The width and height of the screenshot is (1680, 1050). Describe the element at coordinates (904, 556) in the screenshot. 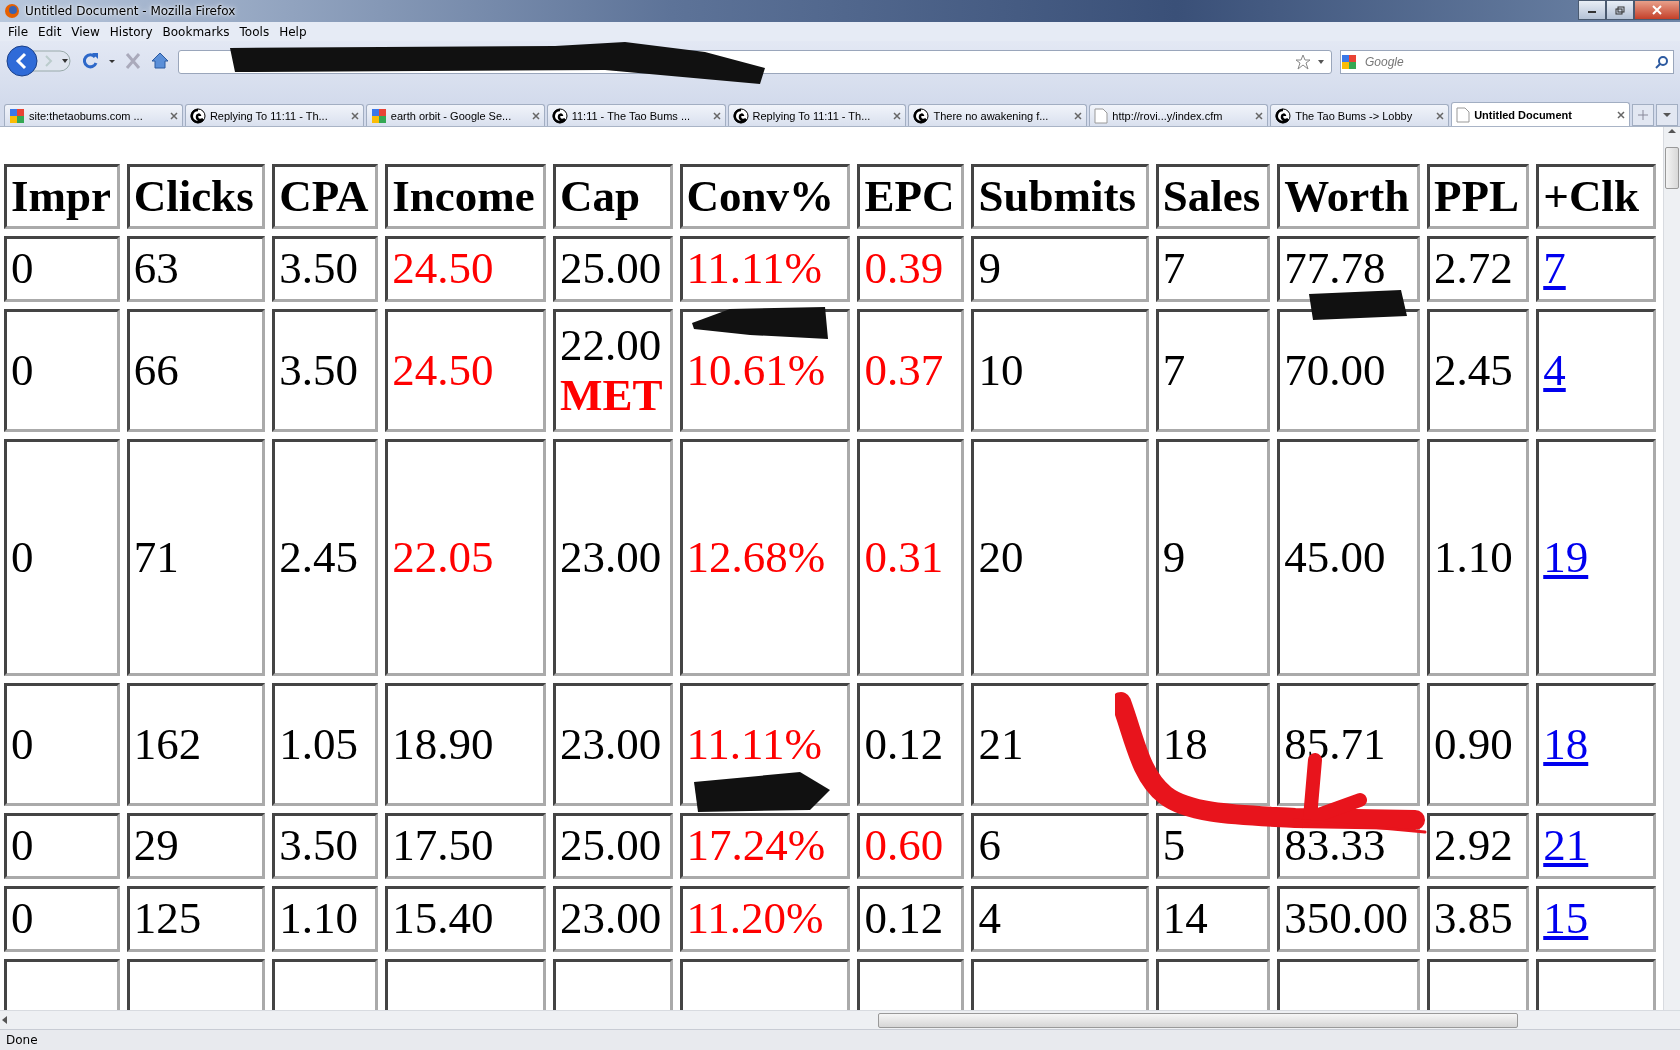

I see `table-cell: 0.31` at that location.